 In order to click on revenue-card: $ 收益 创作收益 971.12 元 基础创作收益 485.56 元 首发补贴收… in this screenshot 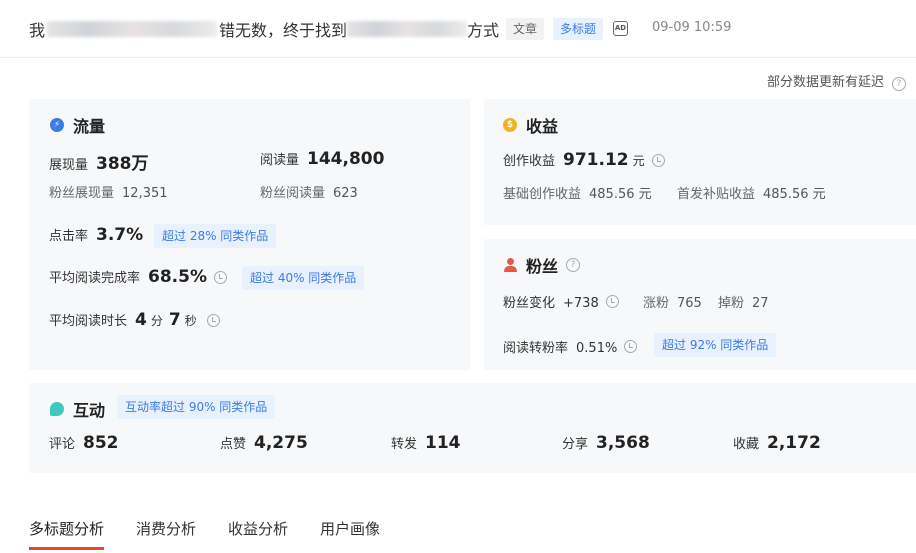, I will do `click(700, 162)`.